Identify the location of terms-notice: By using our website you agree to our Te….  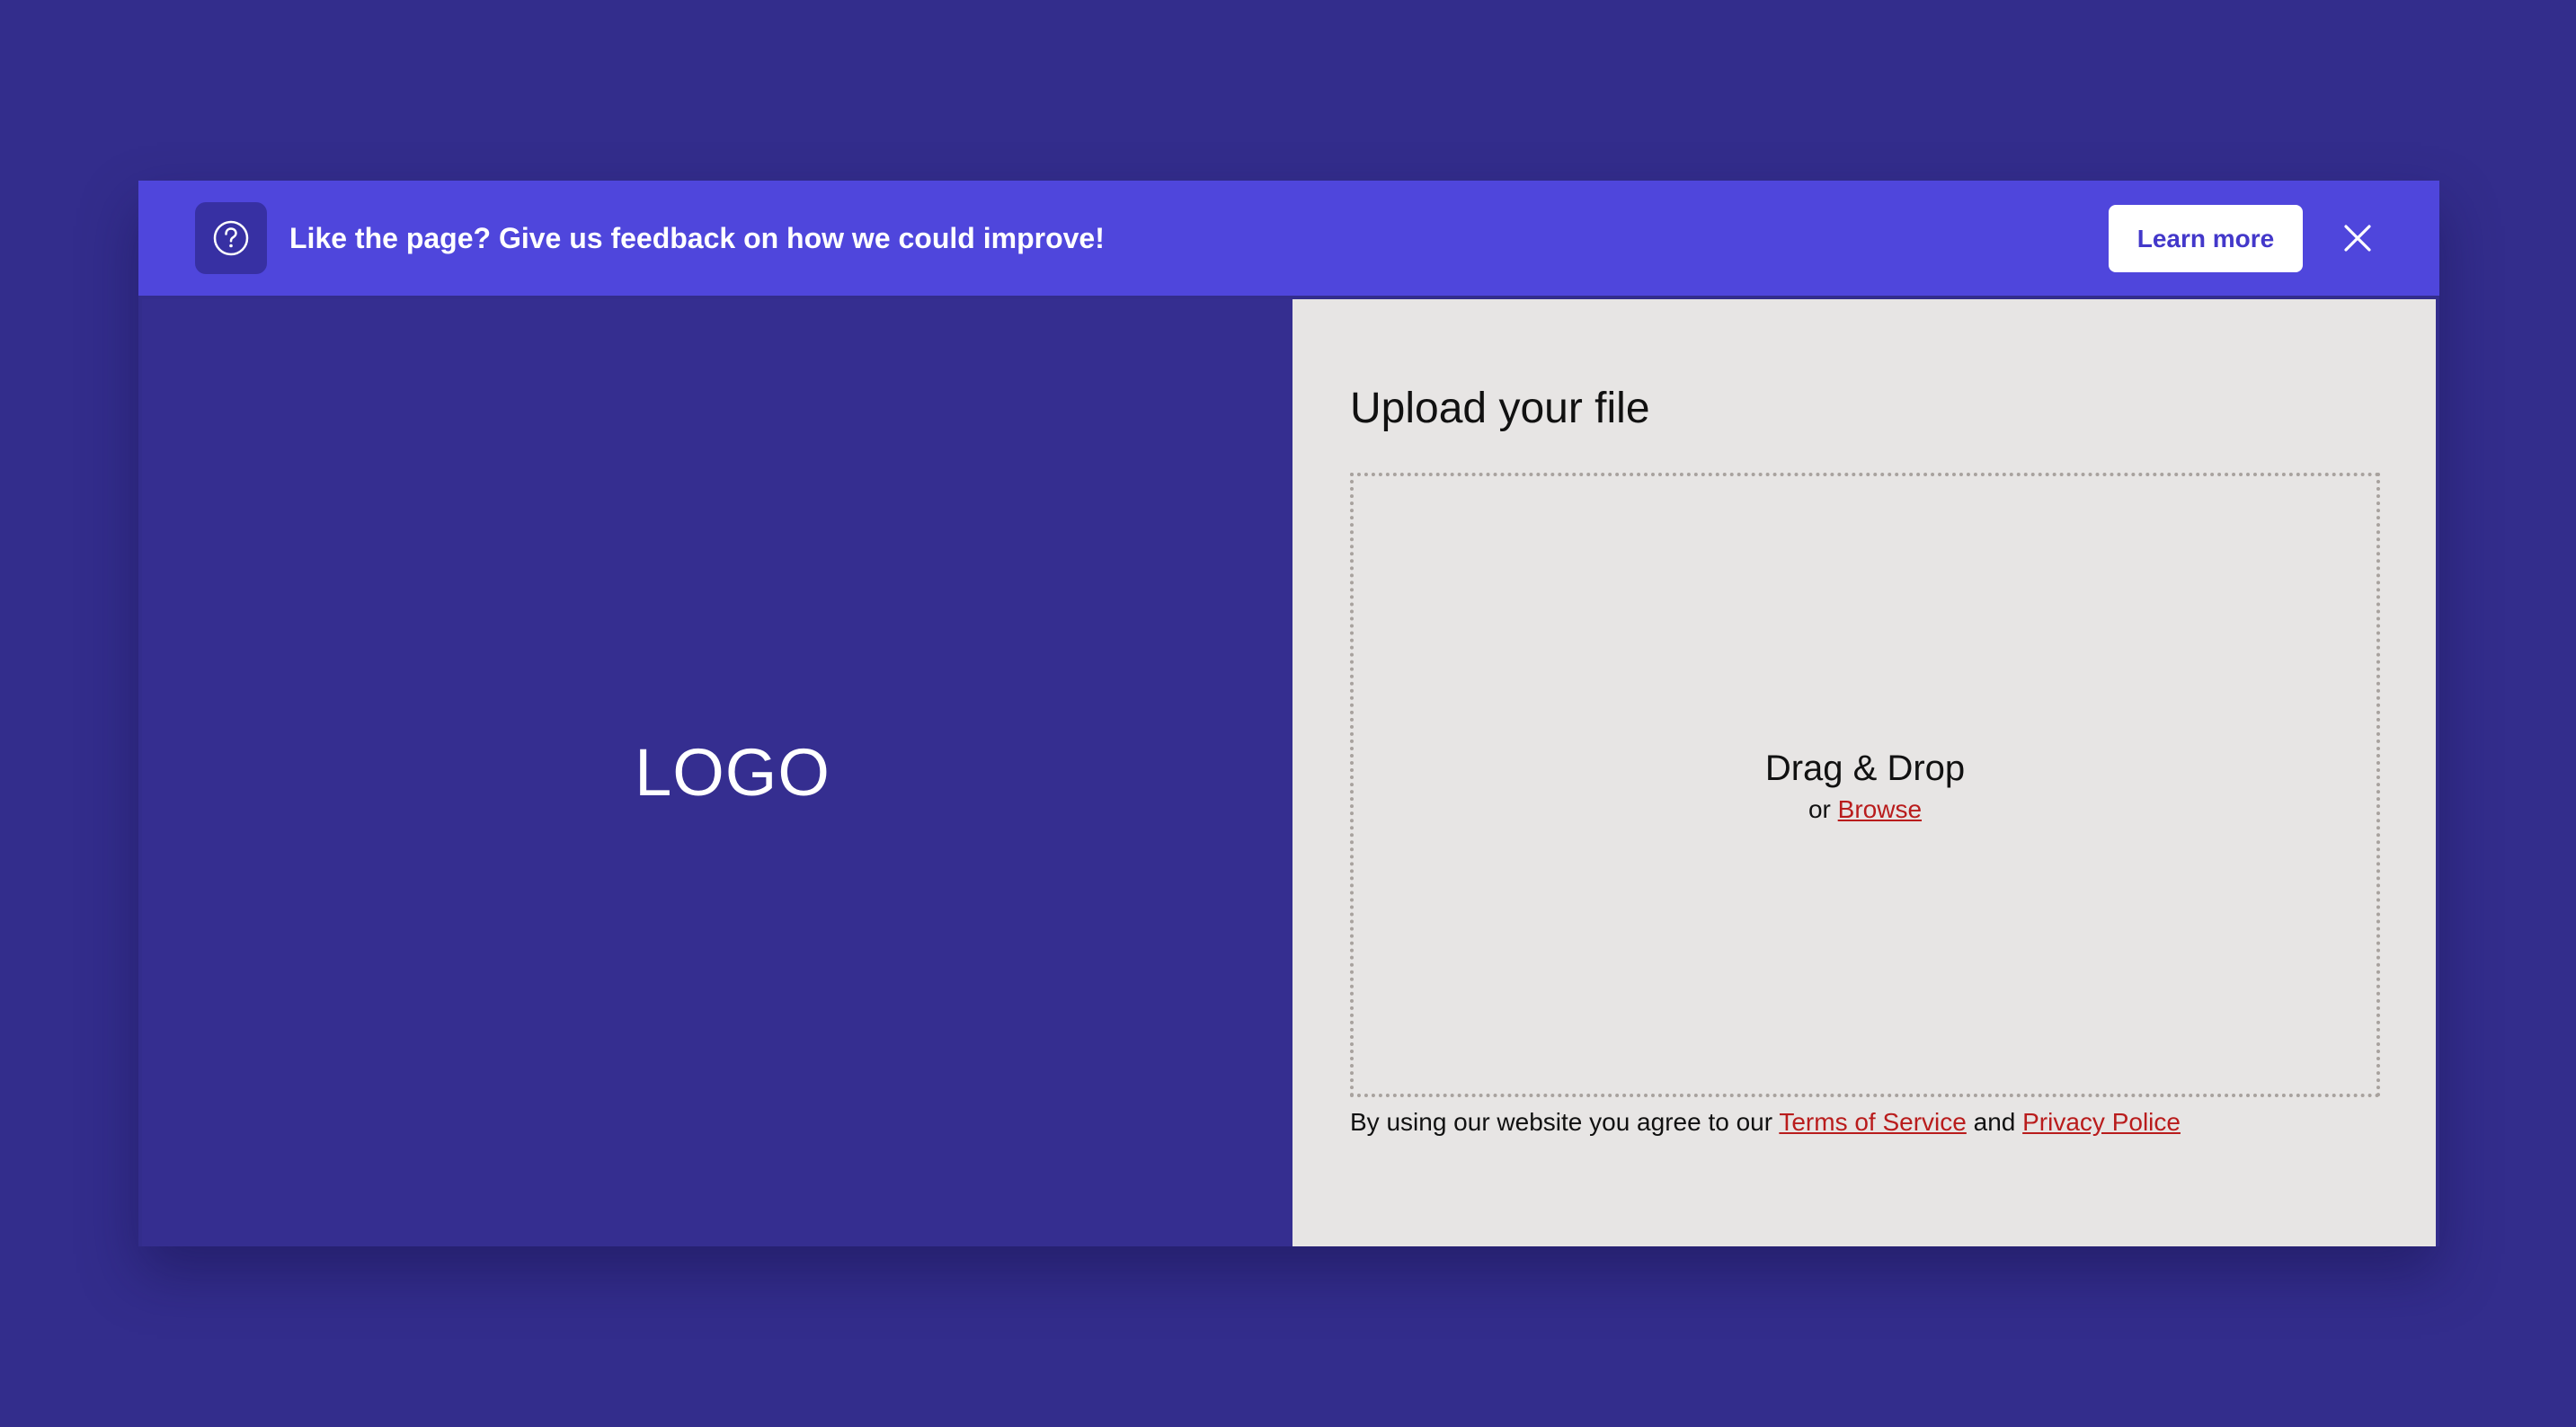
(1765, 1122).